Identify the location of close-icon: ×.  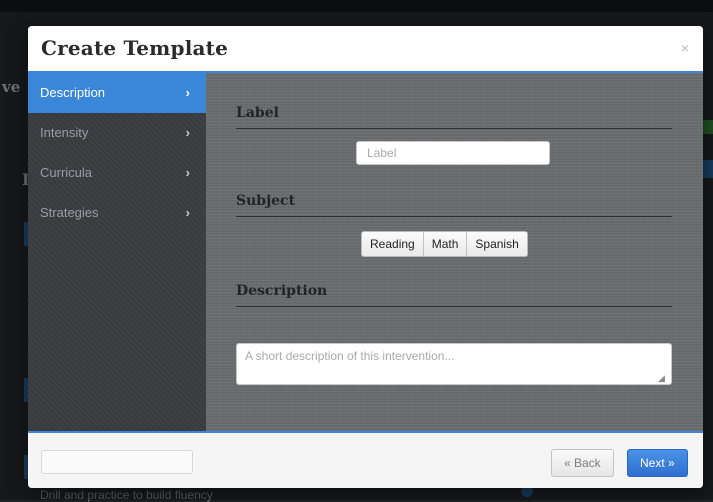
(685, 48).